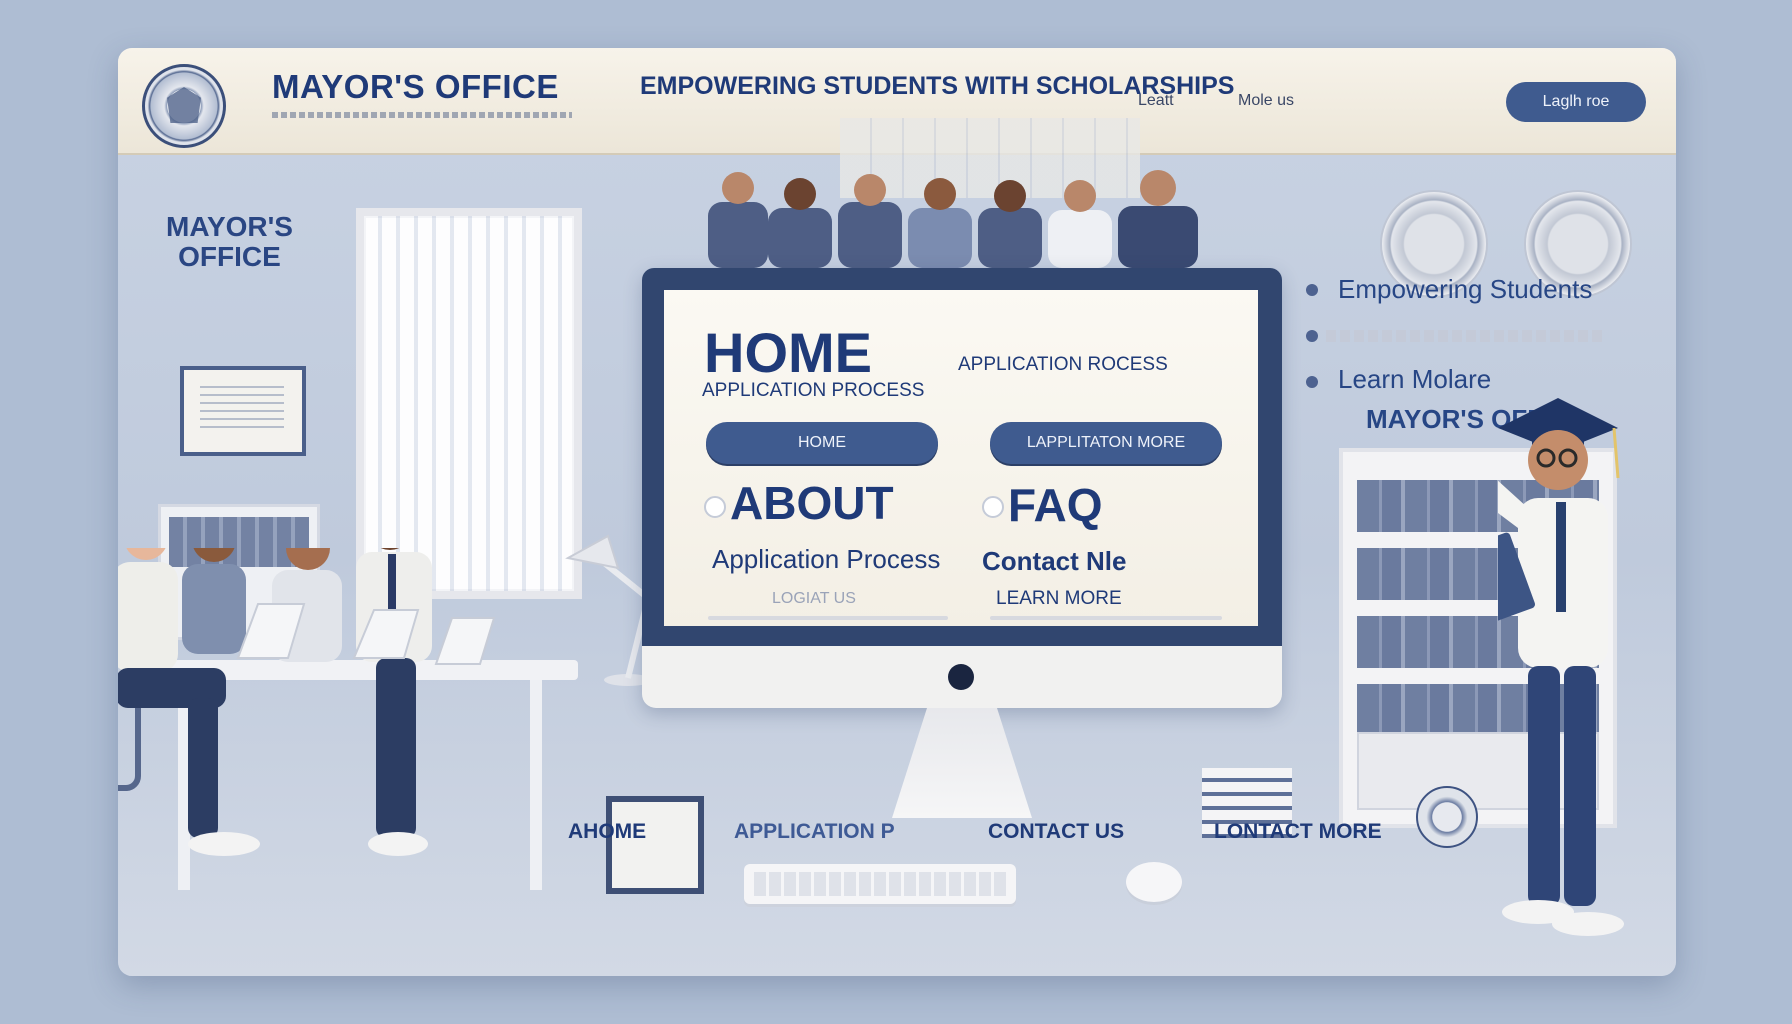 Image resolution: width=1792 pixels, height=1024 pixels. I want to click on small-seal-icon, so click(1447, 817).